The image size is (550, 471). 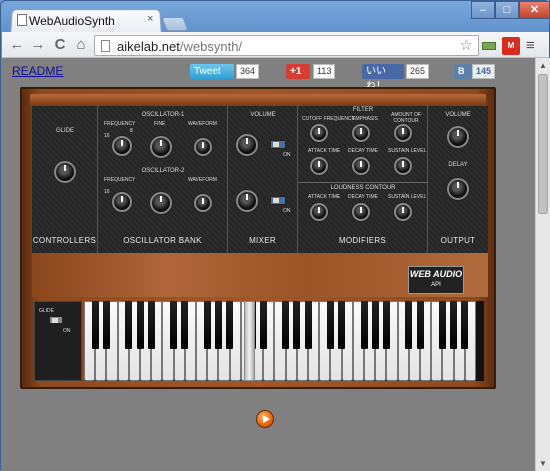 What do you see at coordinates (458, 137) in the screenshot?
I see `output-volume-knob` at bounding box center [458, 137].